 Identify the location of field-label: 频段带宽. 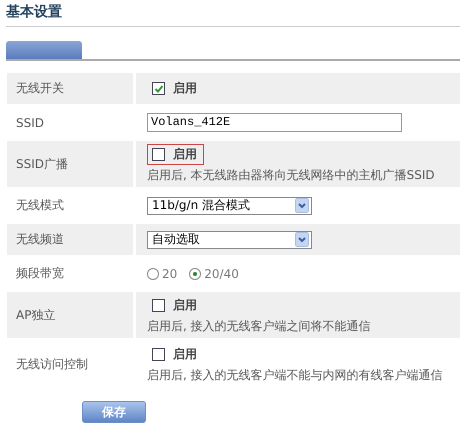
(40, 273).